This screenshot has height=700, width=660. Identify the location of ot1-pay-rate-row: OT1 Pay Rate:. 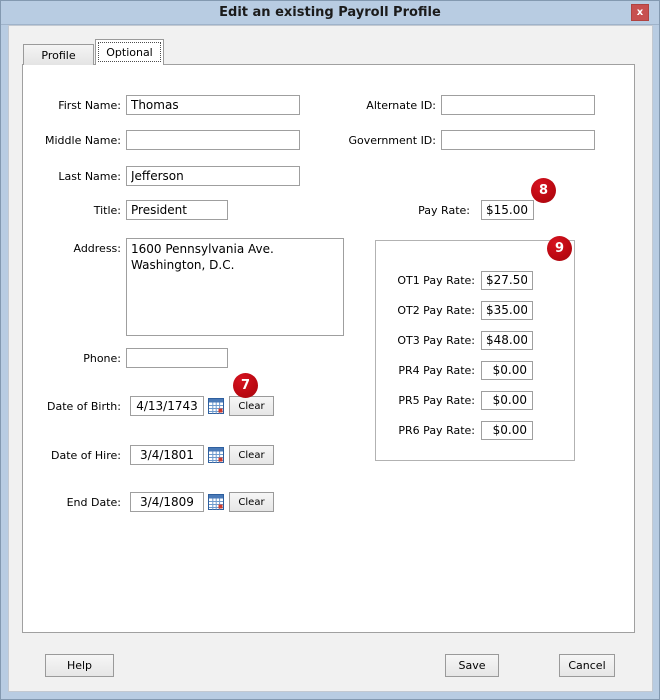
(443, 280).